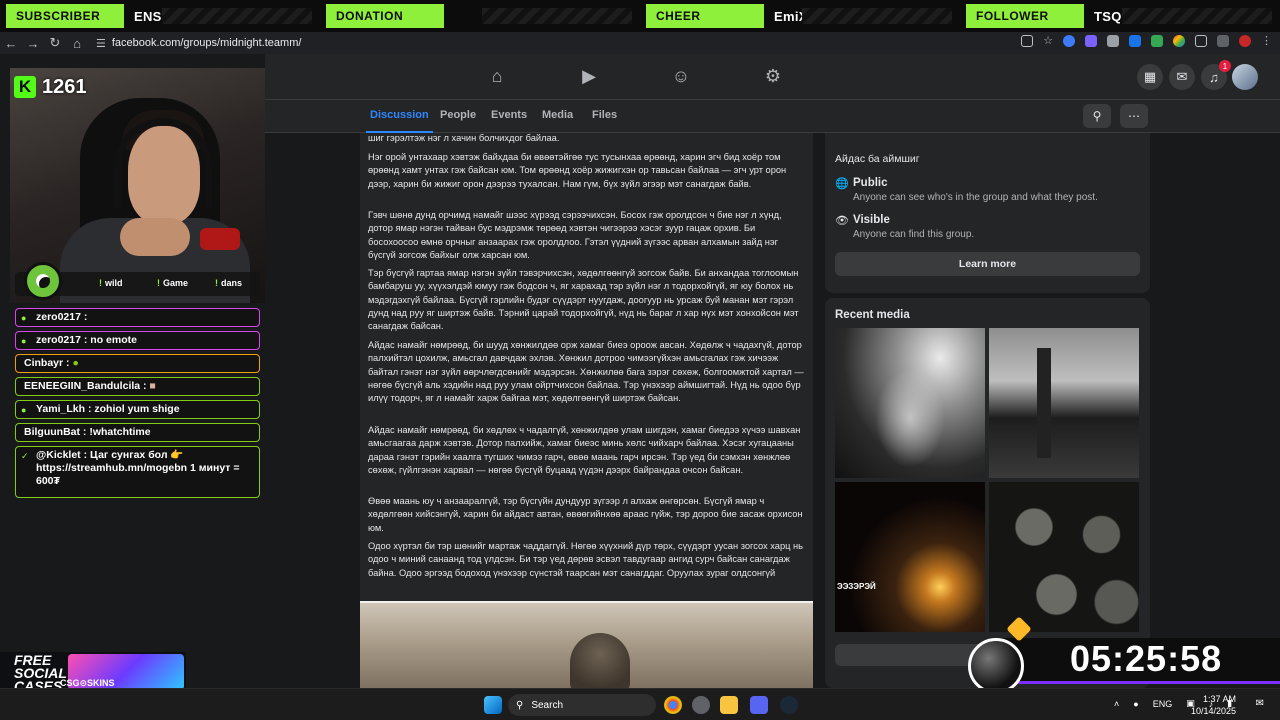 The height and width of the screenshot is (720, 1280). I want to click on notifications-icon: ♫ 1, so click(1216, 75).